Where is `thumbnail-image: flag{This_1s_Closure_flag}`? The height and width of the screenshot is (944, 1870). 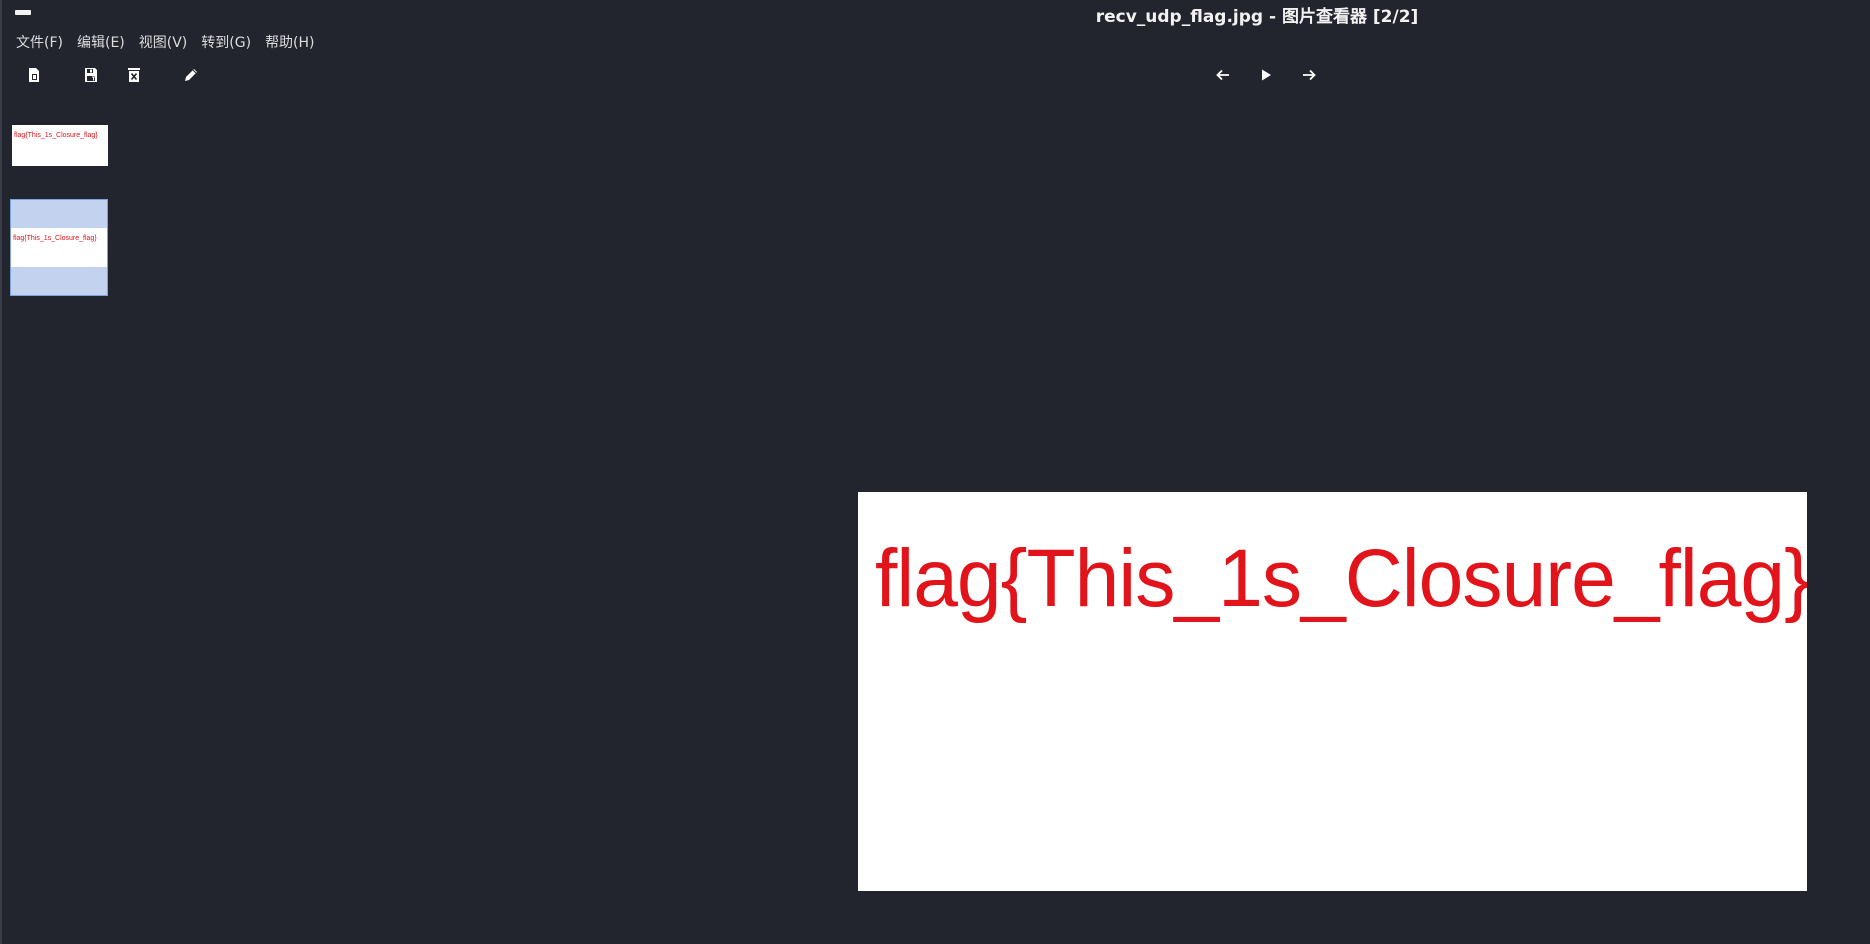
thumbnail-image: flag{This_1s_Closure_flag} is located at coordinates (59, 247).